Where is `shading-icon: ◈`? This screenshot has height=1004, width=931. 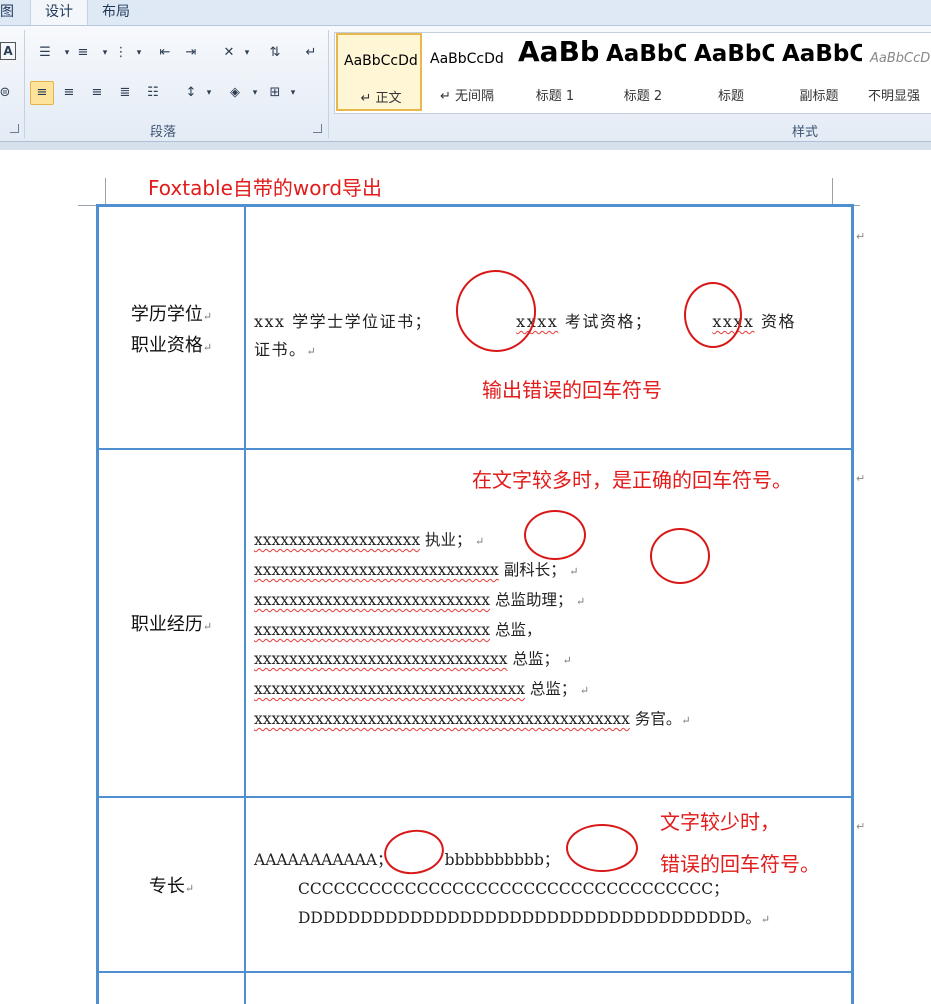 shading-icon: ◈ is located at coordinates (235, 93).